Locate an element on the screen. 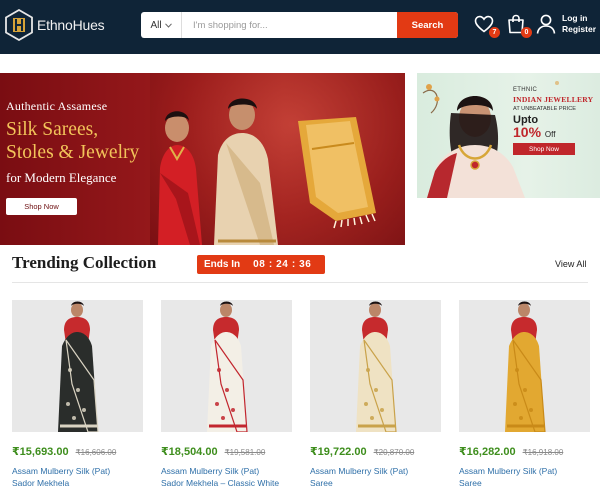 This screenshot has height=500, width=600. view-all-link: View All is located at coordinates (570, 264).